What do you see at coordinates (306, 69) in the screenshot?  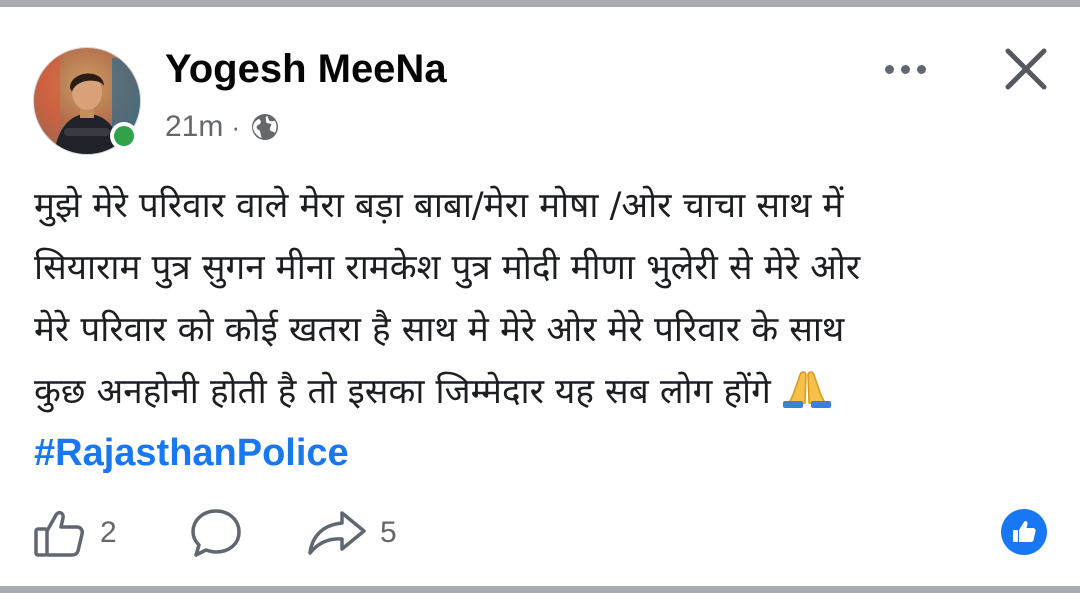 I see `author-name: Yogesh MeeNa` at bounding box center [306, 69].